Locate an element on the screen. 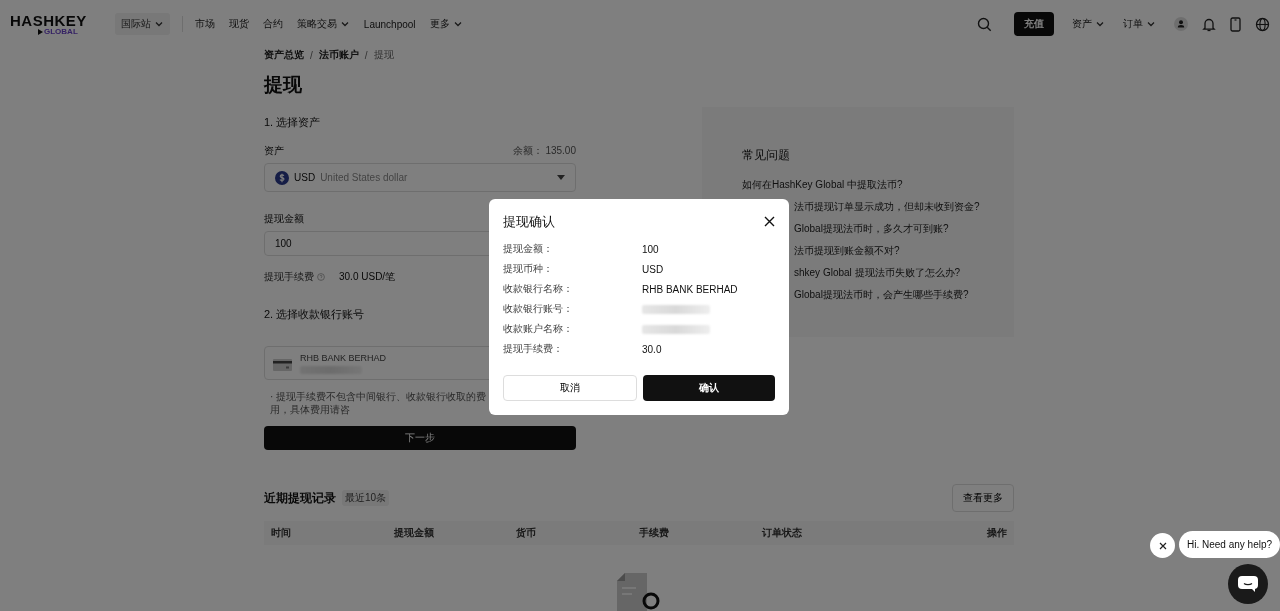 Image resolution: width=1280 pixels, height=611 pixels. records-badge: 最近10条 is located at coordinates (366, 498).